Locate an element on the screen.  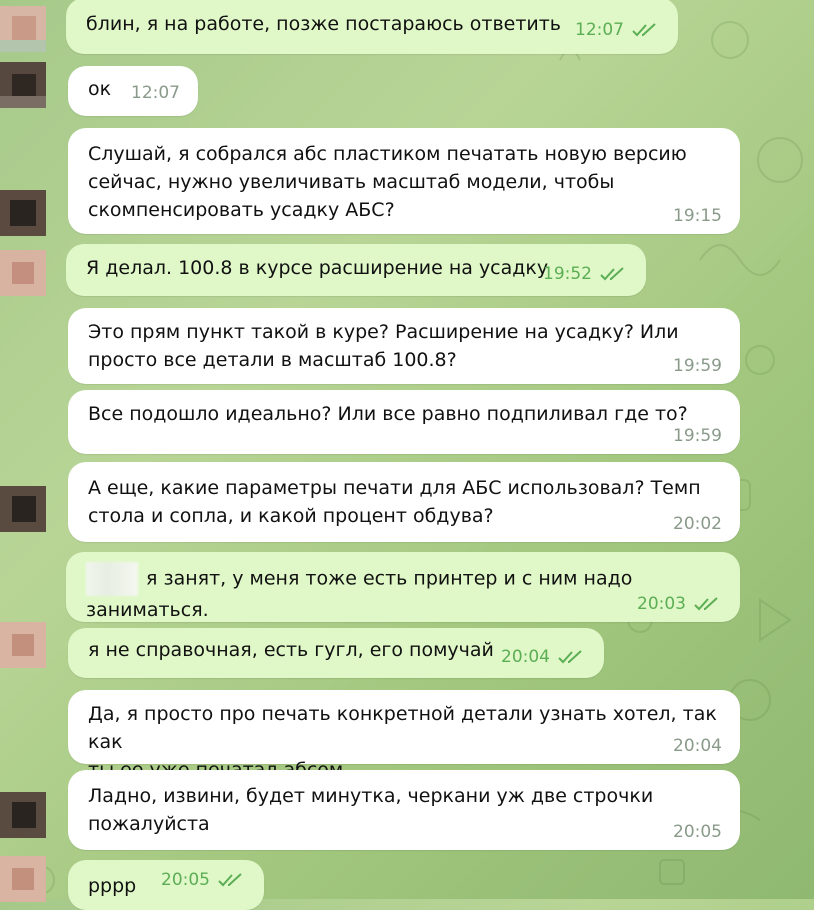
message-meta: 19:15 is located at coordinates (697, 216).